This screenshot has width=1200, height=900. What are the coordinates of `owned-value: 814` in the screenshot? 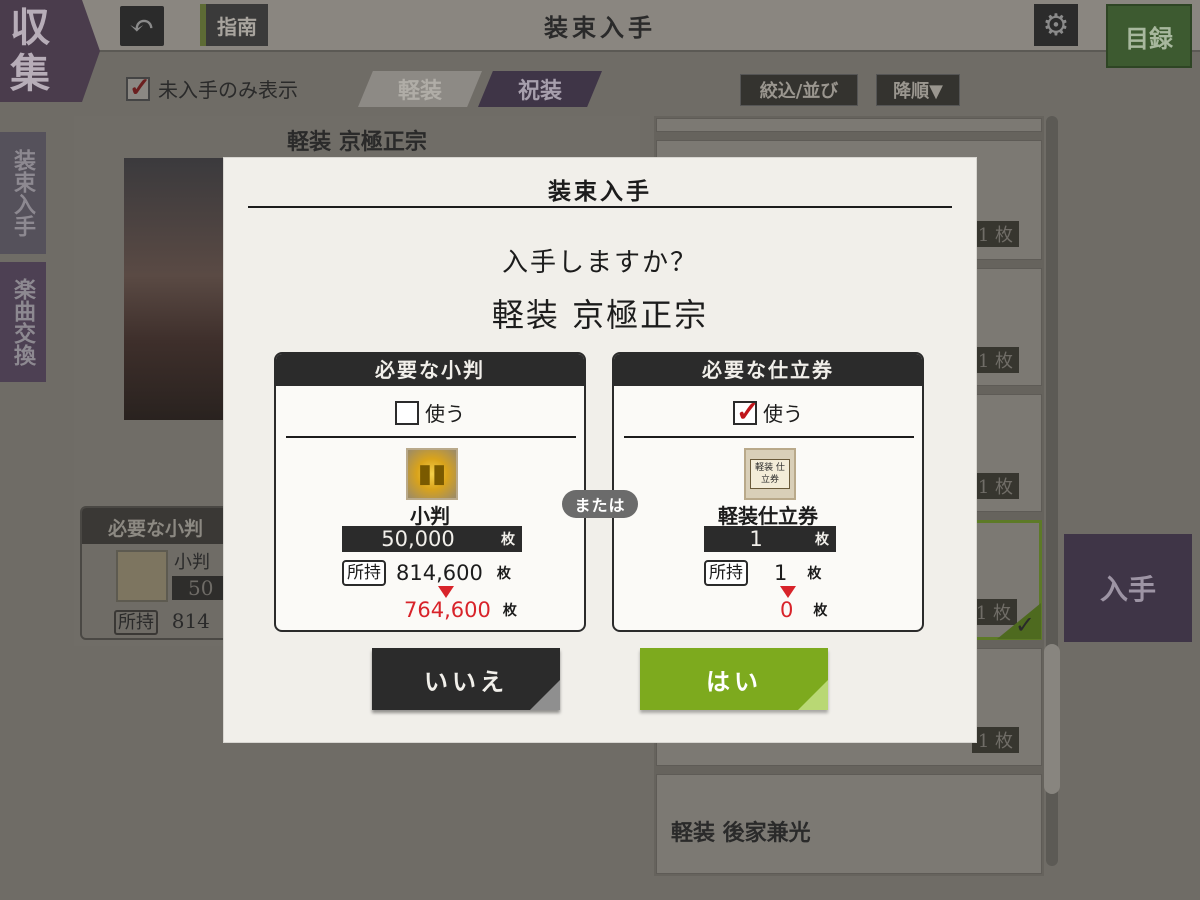 It's located at (190, 621).